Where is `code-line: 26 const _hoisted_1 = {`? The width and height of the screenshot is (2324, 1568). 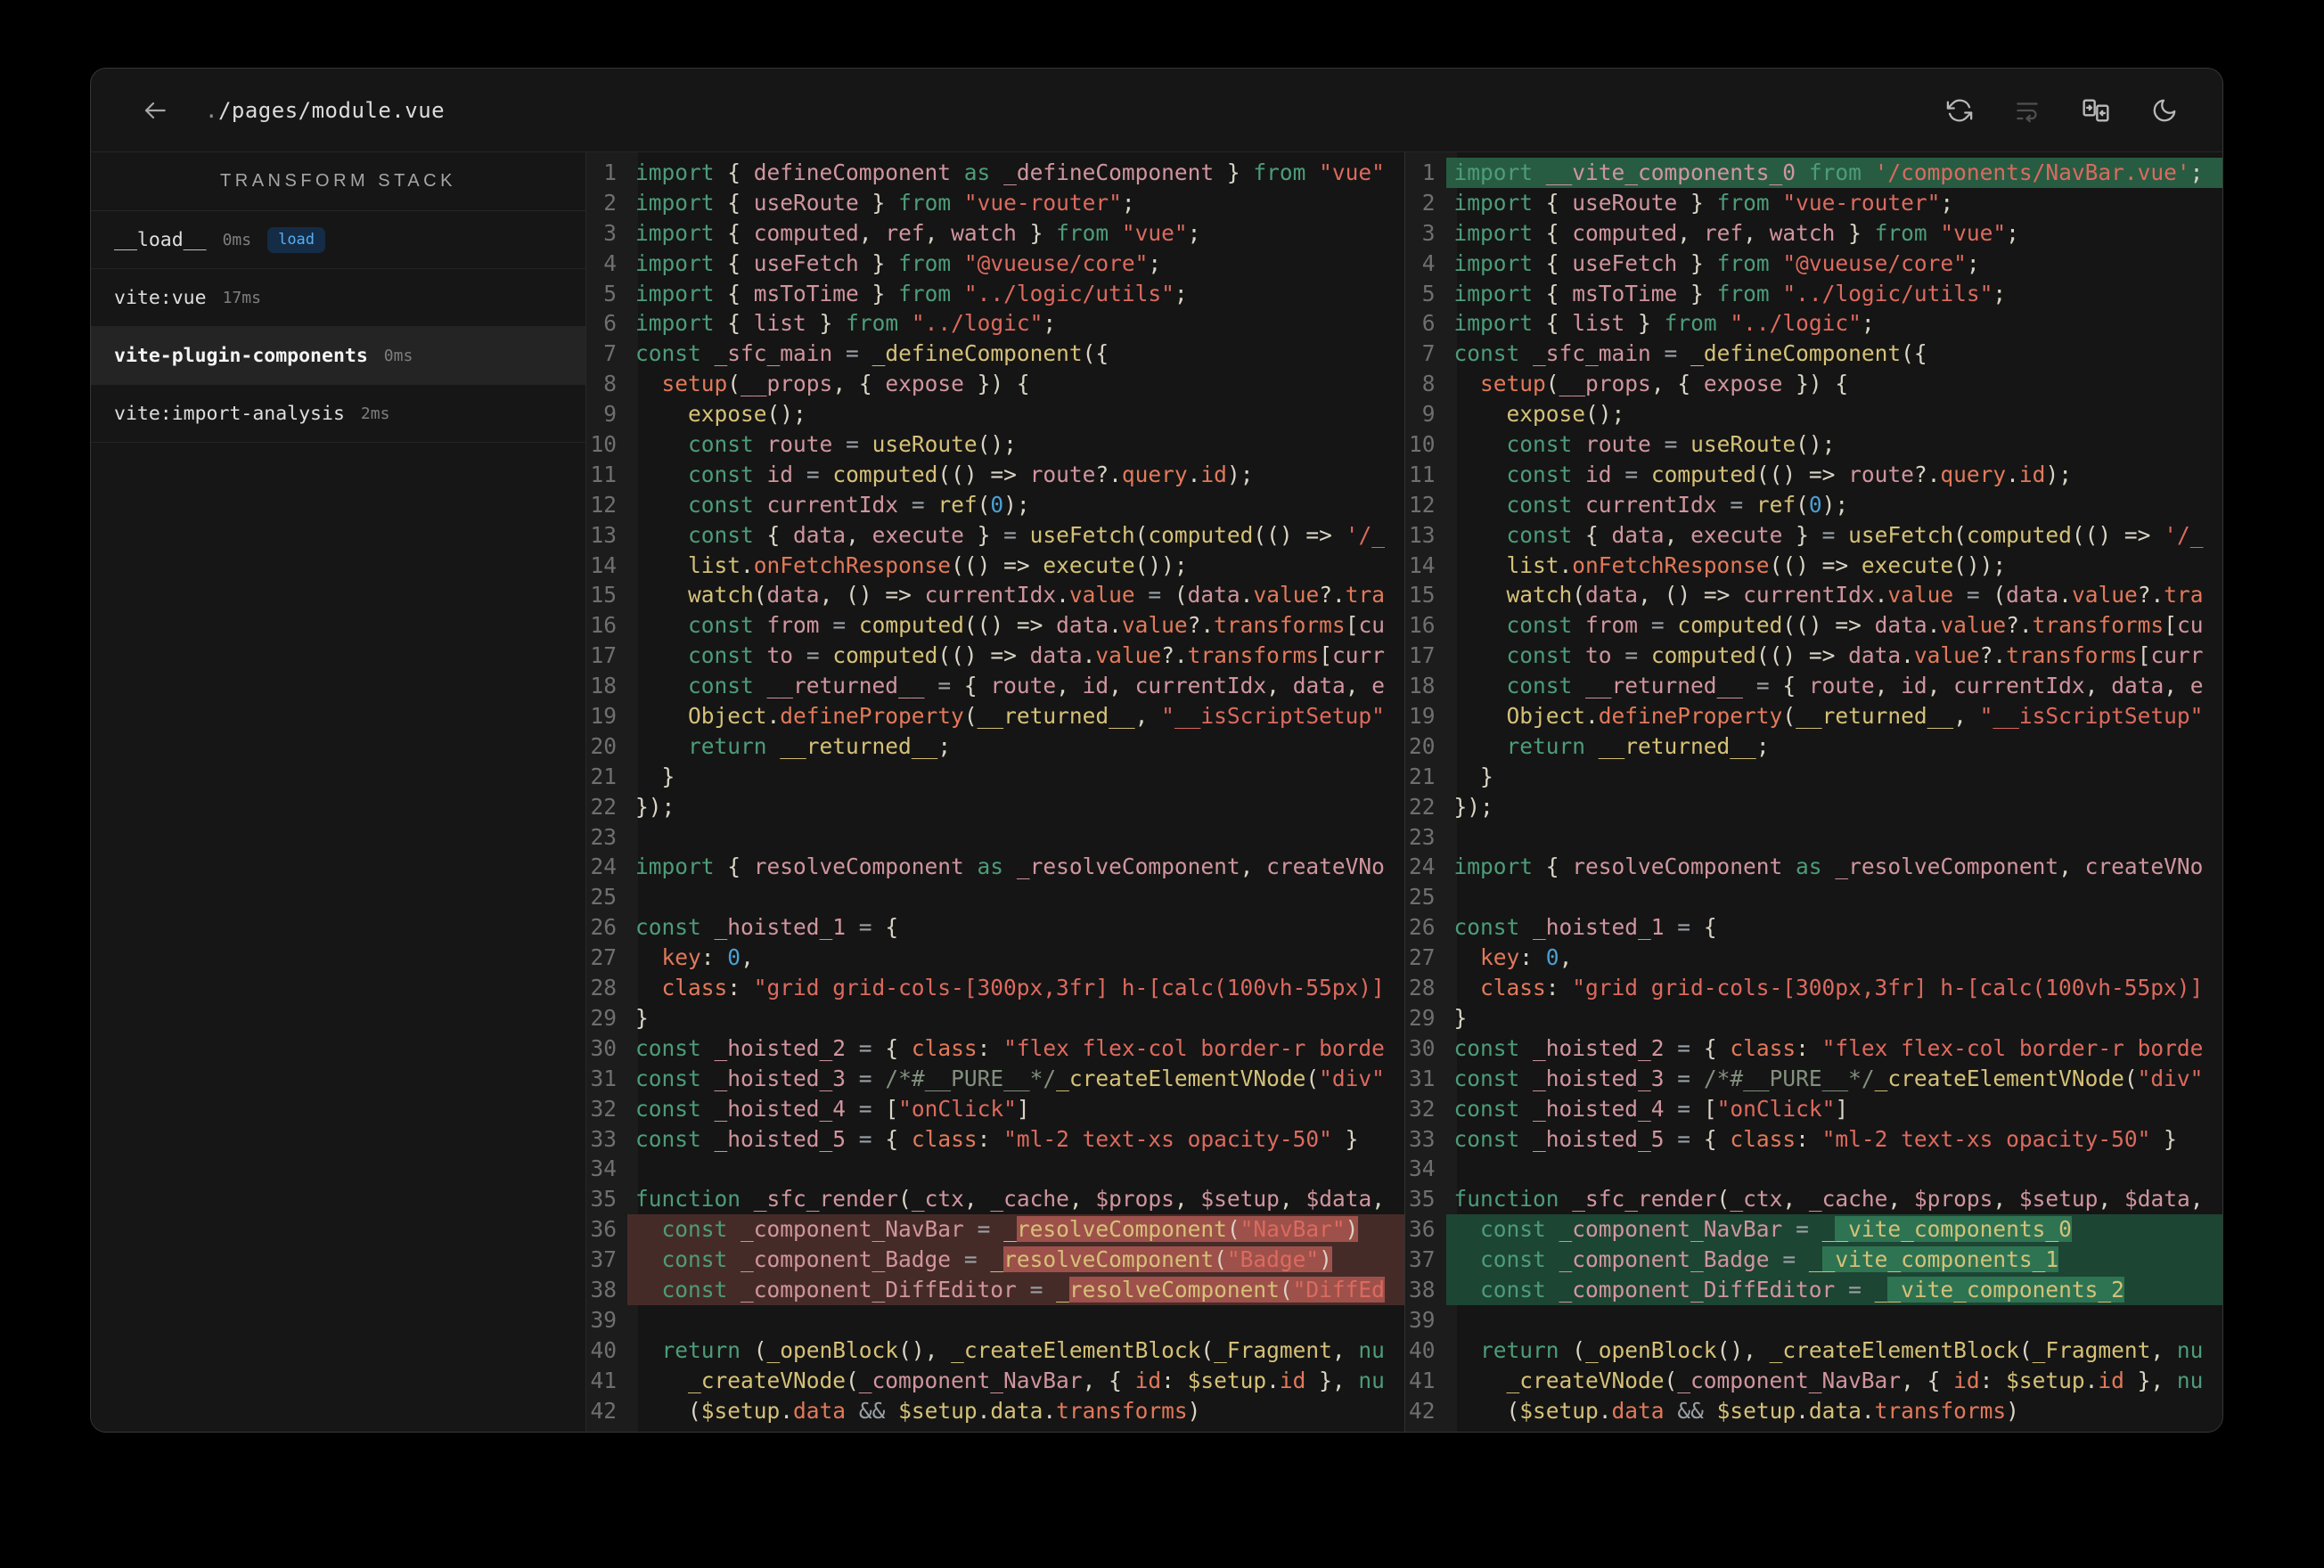 code-line: 26 const _hoisted_1 = { is located at coordinates (1814, 927).